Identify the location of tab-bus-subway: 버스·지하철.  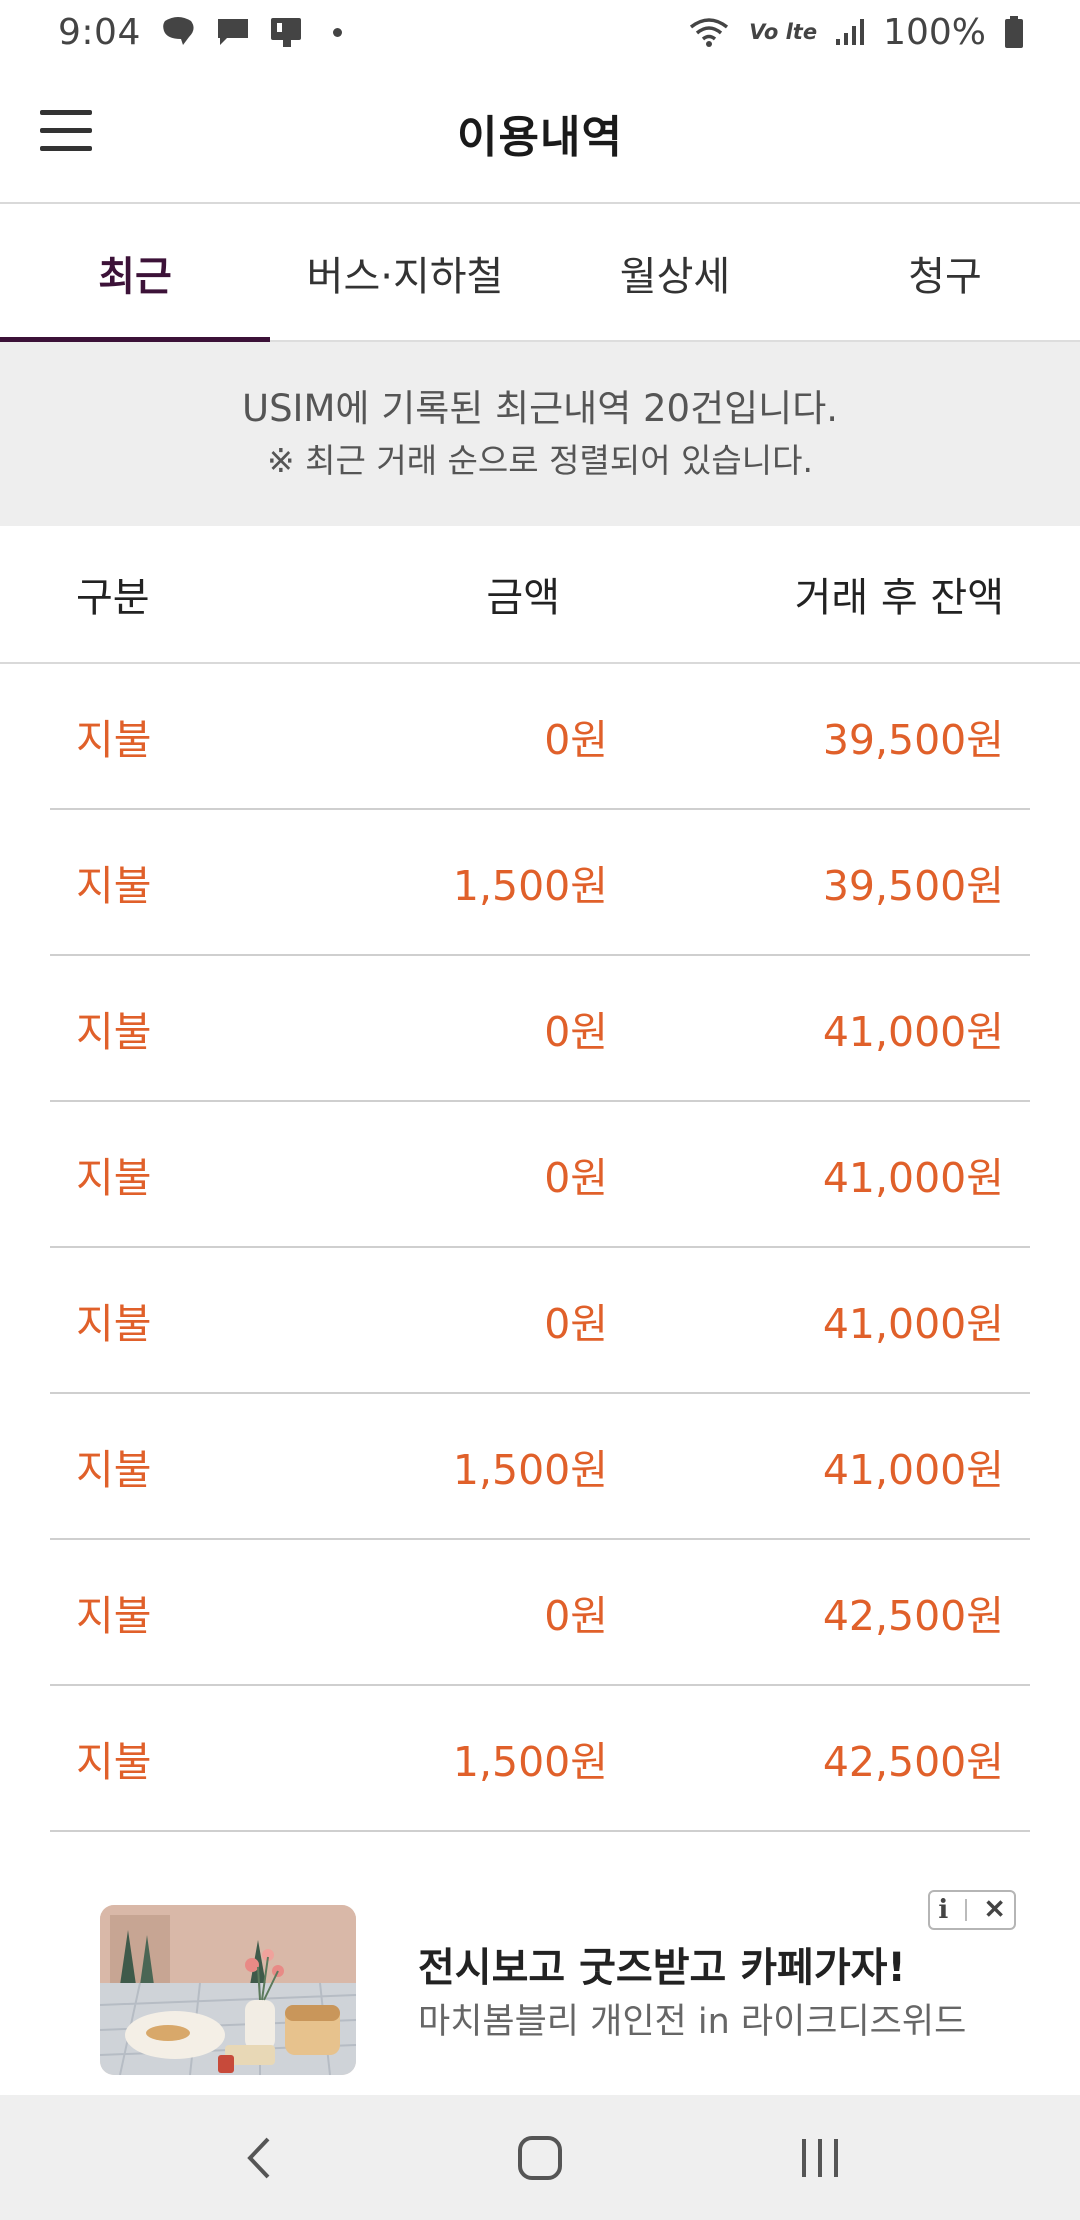
(405, 273).